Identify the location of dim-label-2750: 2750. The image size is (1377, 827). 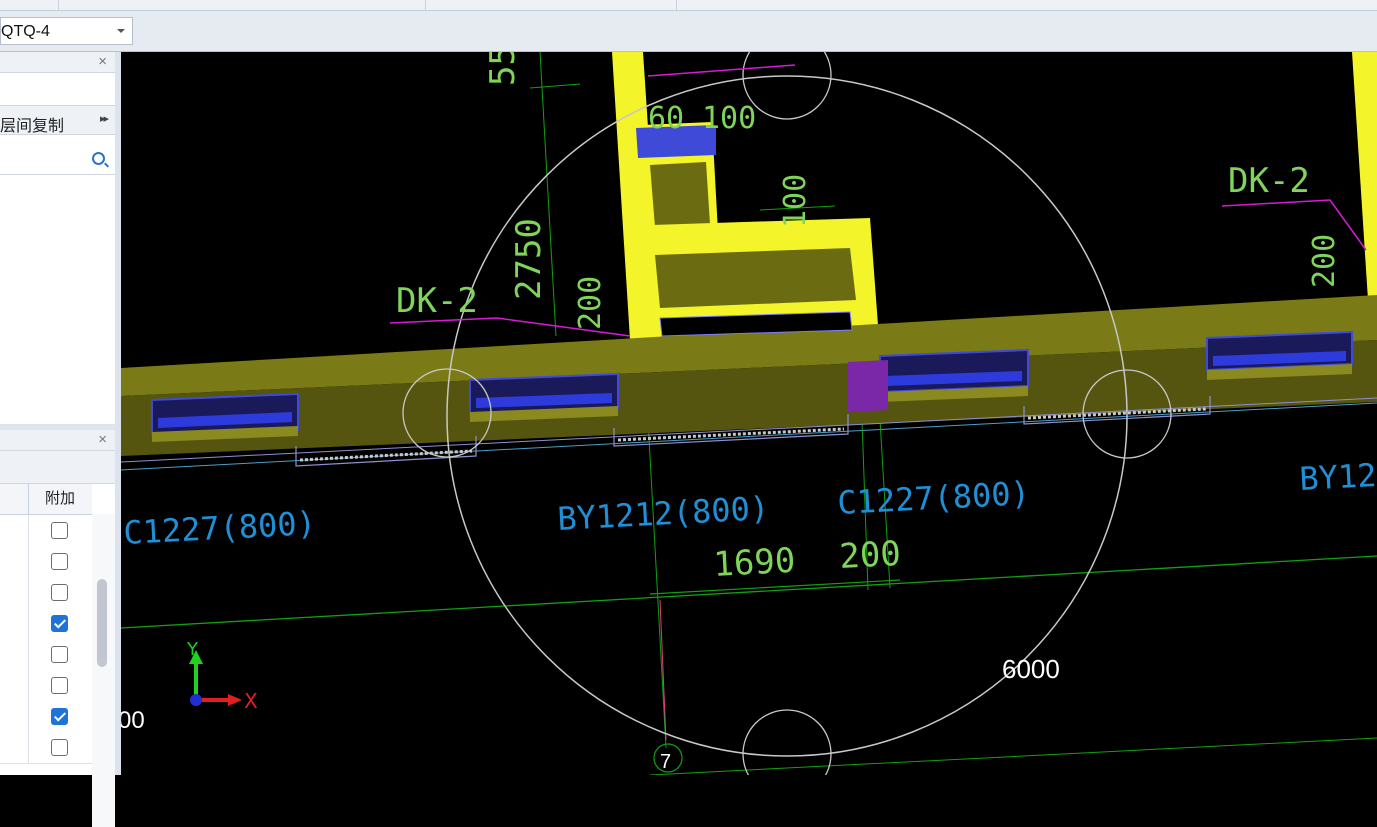
(529, 259).